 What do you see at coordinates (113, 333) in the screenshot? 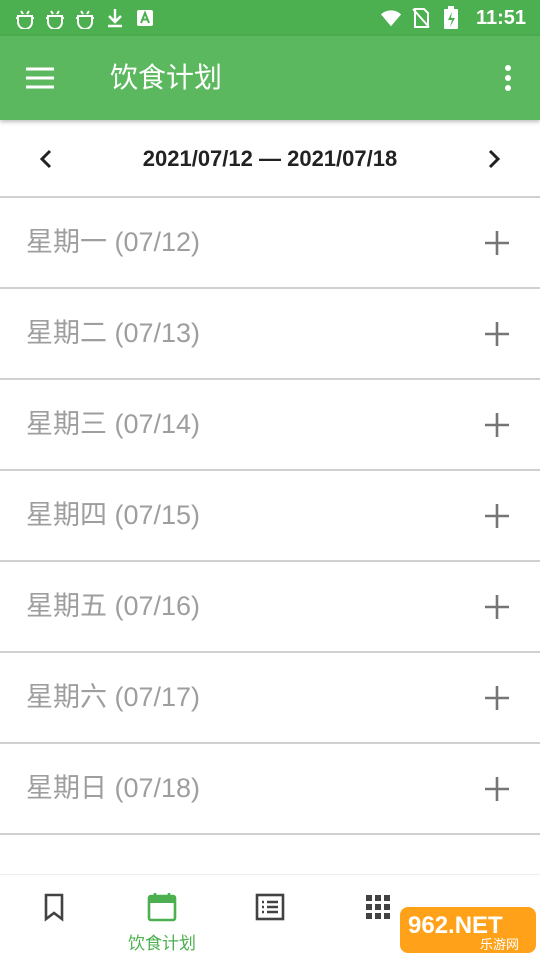
I see `day-label: 星期二 (07/13)` at bounding box center [113, 333].